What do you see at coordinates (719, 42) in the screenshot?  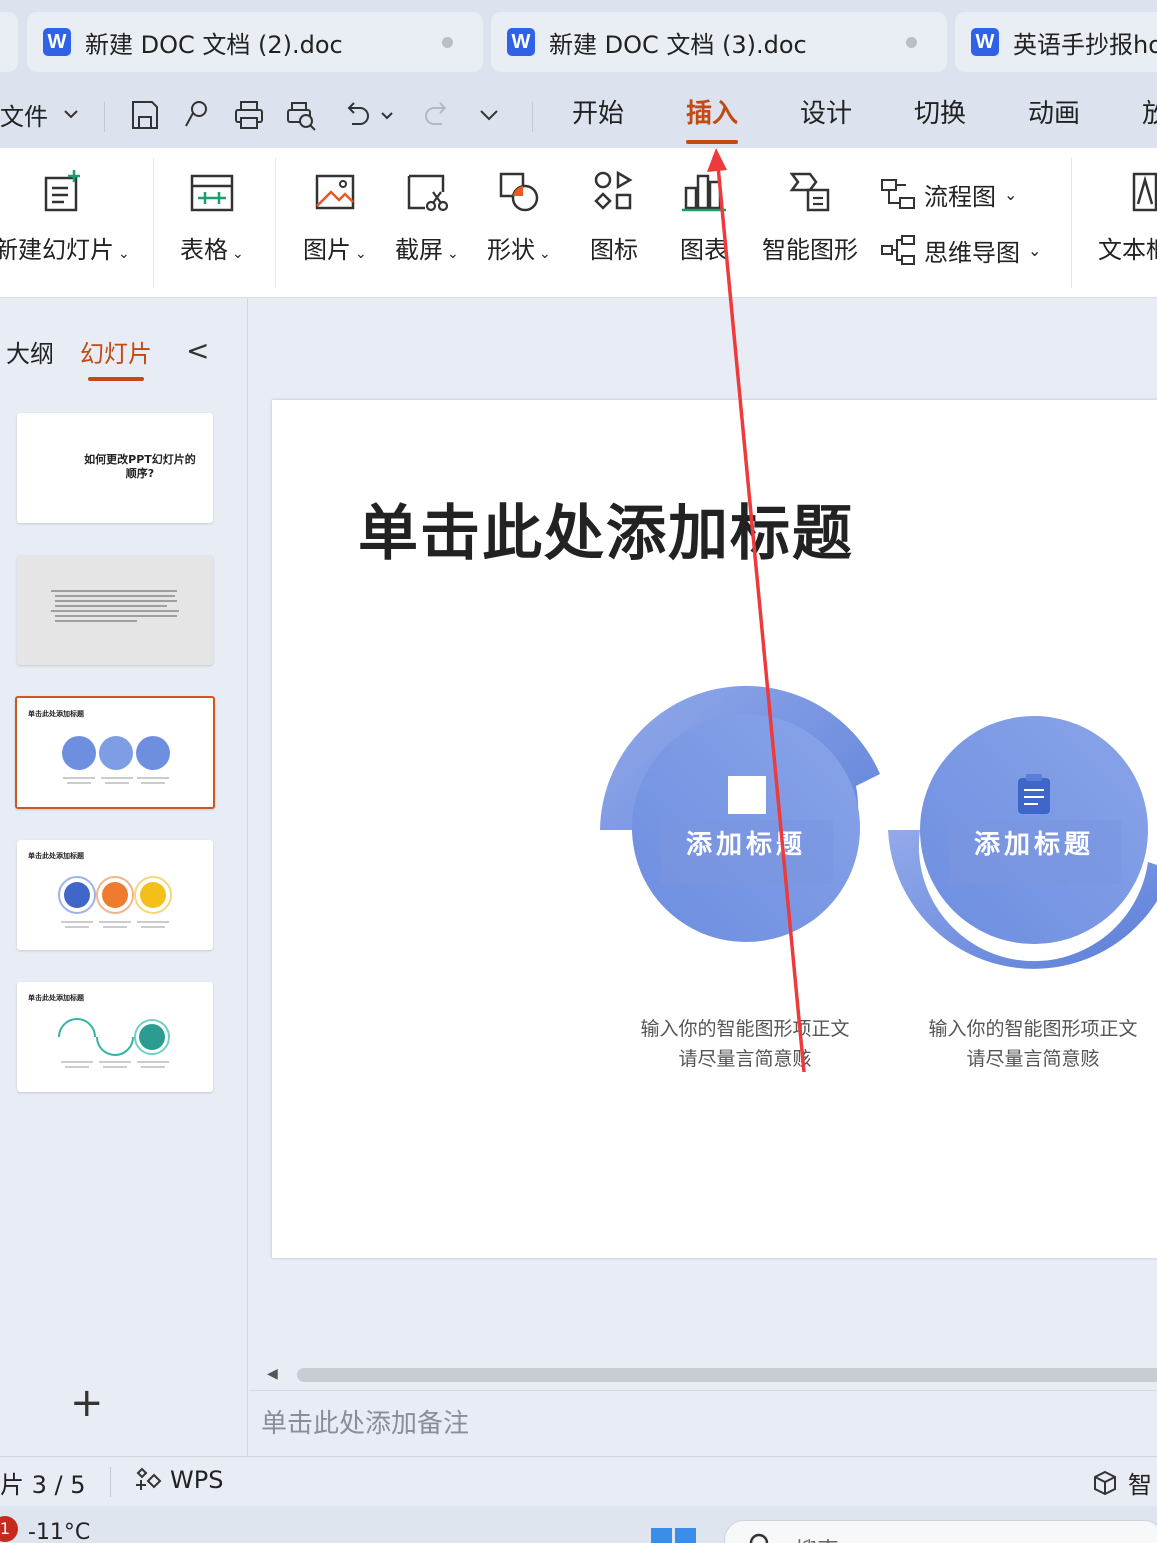 I see `tab-doc-3: W 新建 DOC 文档 (3).doc` at bounding box center [719, 42].